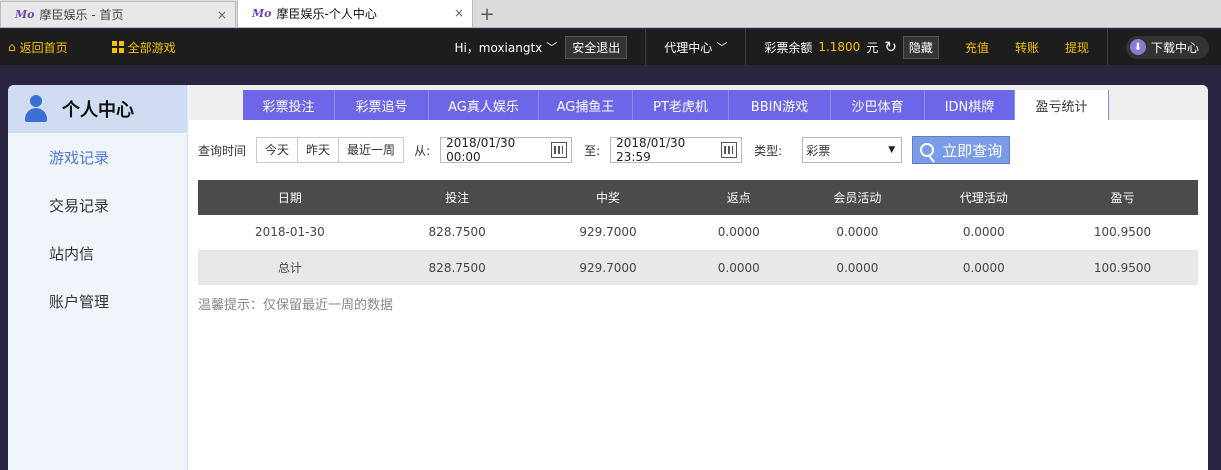  Describe the element at coordinates (117, 47) in the screenshot. I see `grid-icon` at that location.